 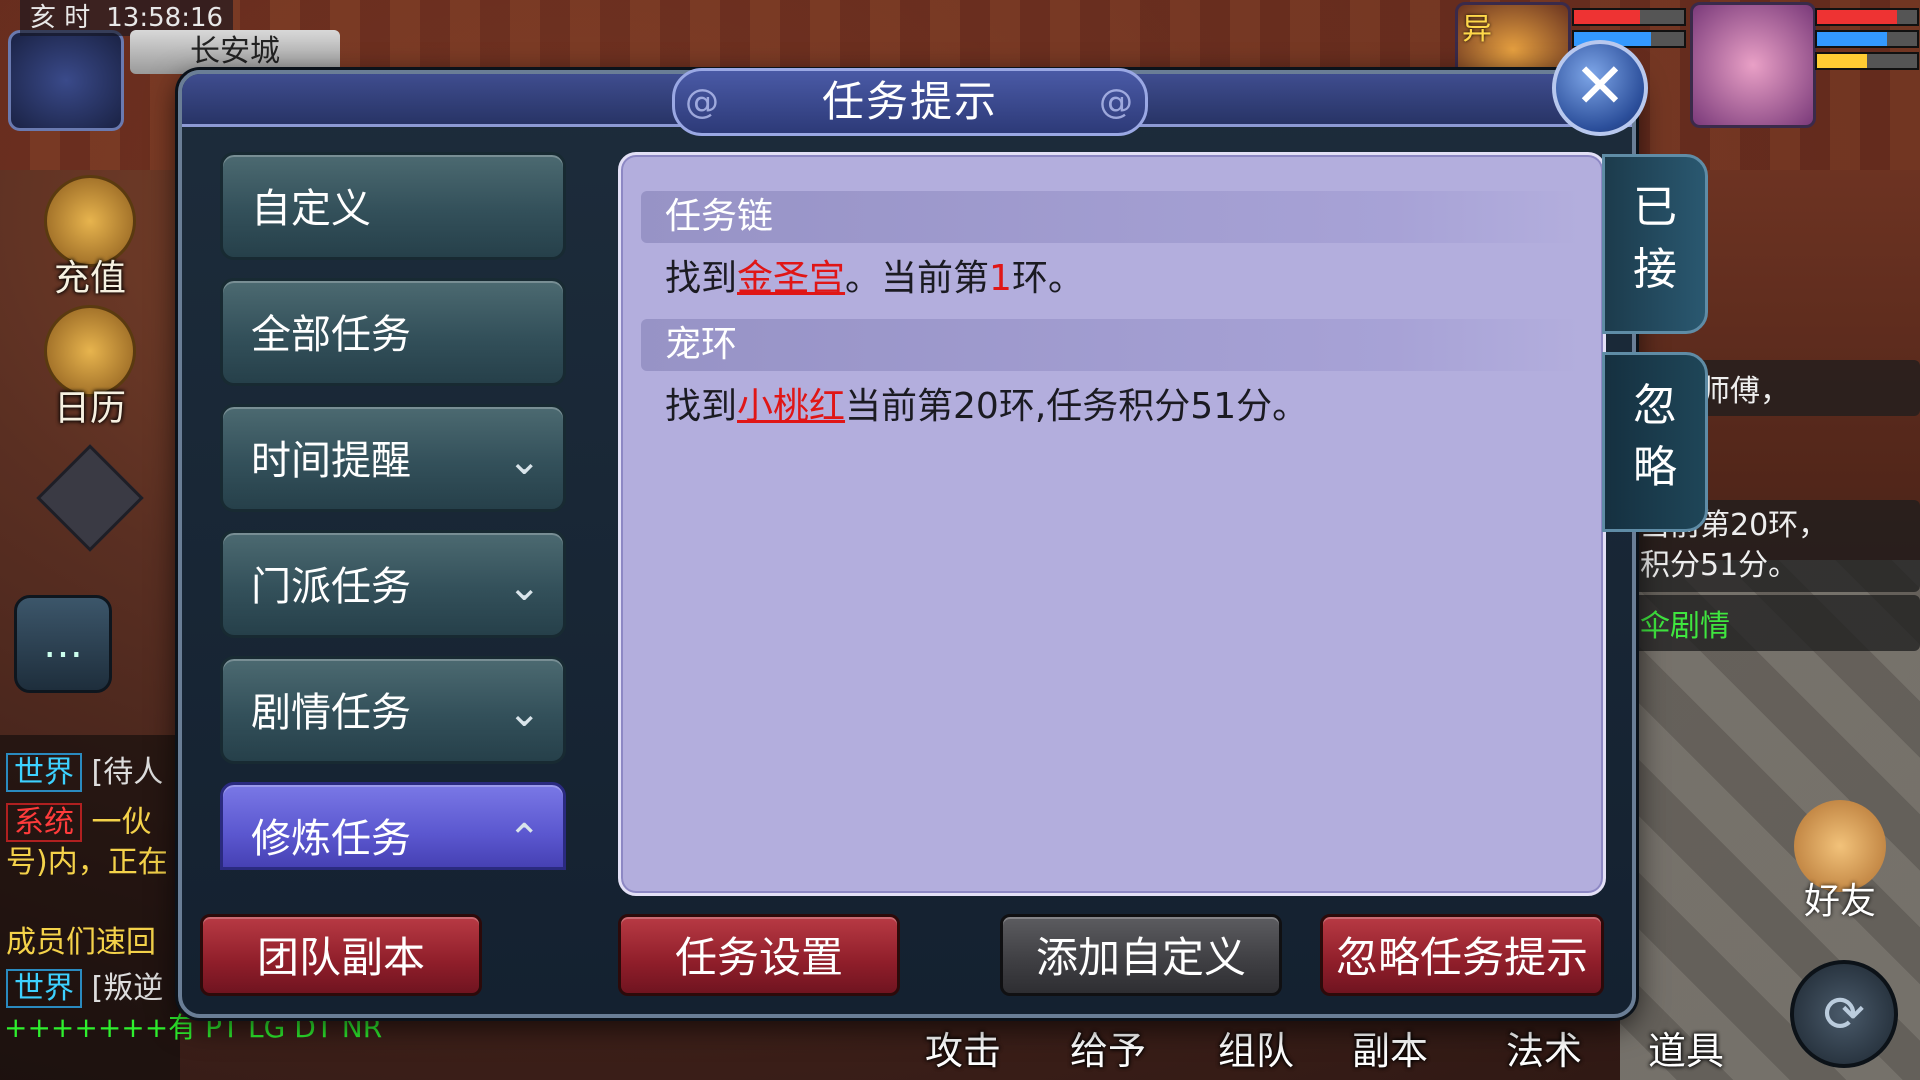 I want to click on close-icon: ✕, so click(x=1600, y=88).